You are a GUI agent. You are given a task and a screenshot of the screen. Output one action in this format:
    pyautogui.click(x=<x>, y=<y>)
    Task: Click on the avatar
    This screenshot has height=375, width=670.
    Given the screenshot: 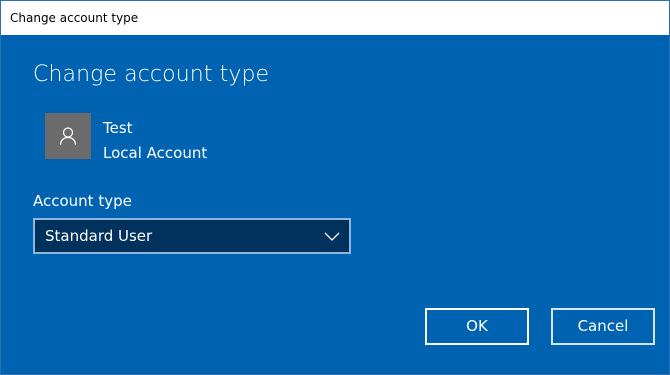 What is the action you would take?
    pyautogui.click(x=68, y=136)
    